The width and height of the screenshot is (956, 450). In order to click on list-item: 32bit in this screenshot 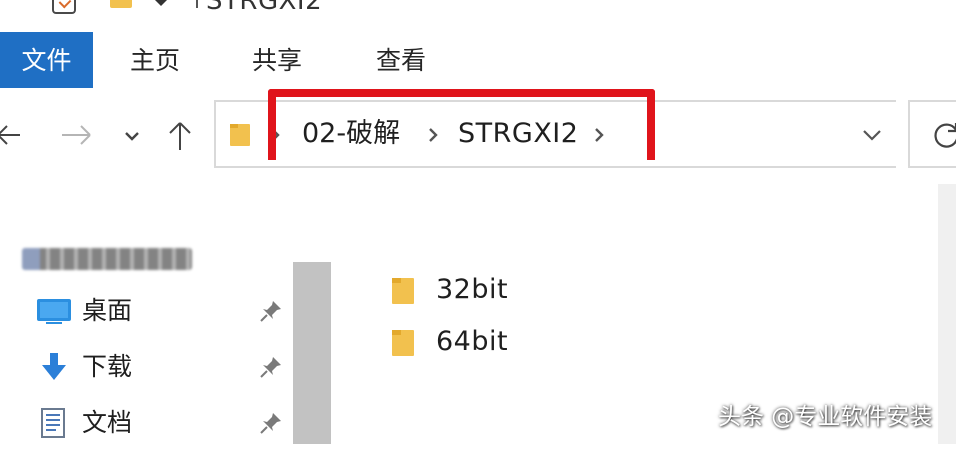, I will do `click(486, 291)`.